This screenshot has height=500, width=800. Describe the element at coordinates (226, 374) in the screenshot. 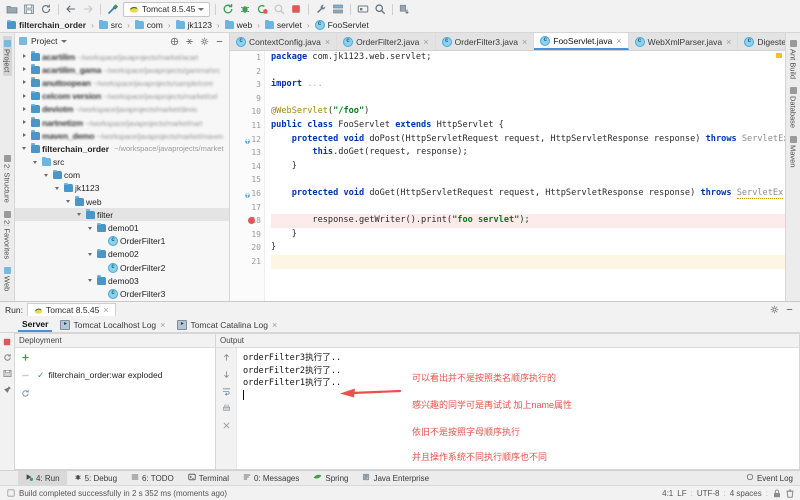

I see `down-arrow-icon` at that location.